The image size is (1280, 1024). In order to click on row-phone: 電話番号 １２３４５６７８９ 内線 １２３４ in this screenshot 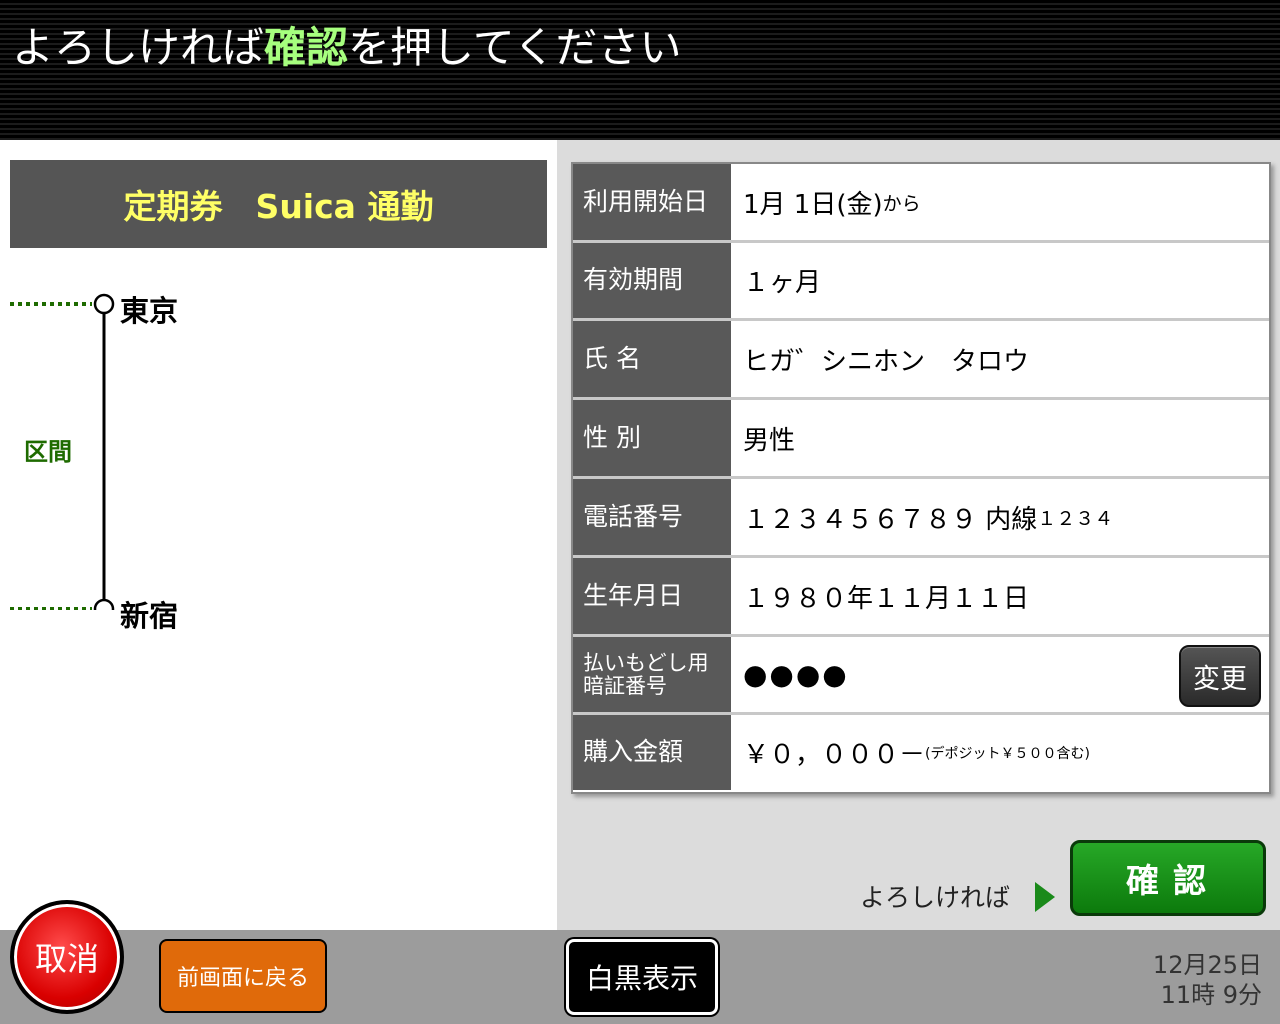, I will do `click(921, 518)`.